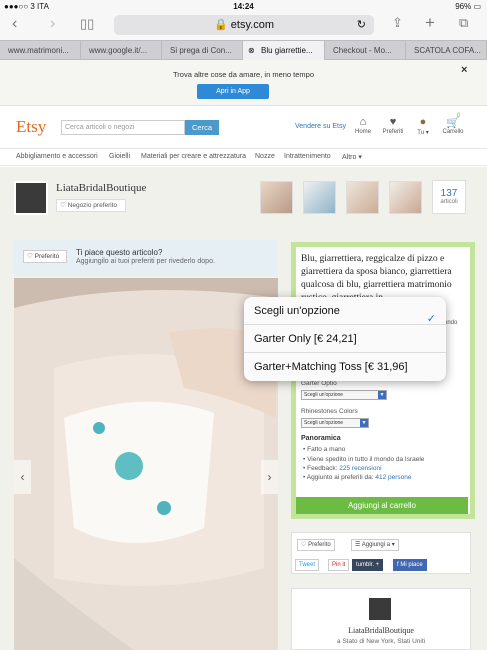 This screenshot has height=650, width=487. I want to click on select-value: Scegli un'opzione, so click(324, 423).